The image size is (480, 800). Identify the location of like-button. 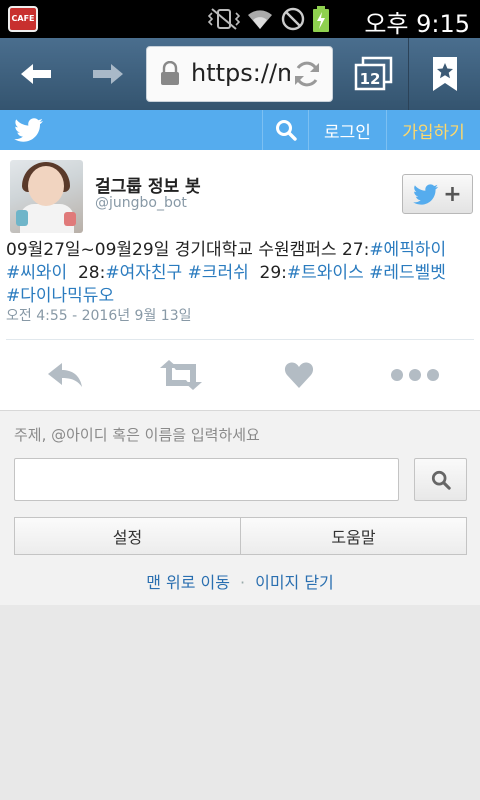
(299, 375).